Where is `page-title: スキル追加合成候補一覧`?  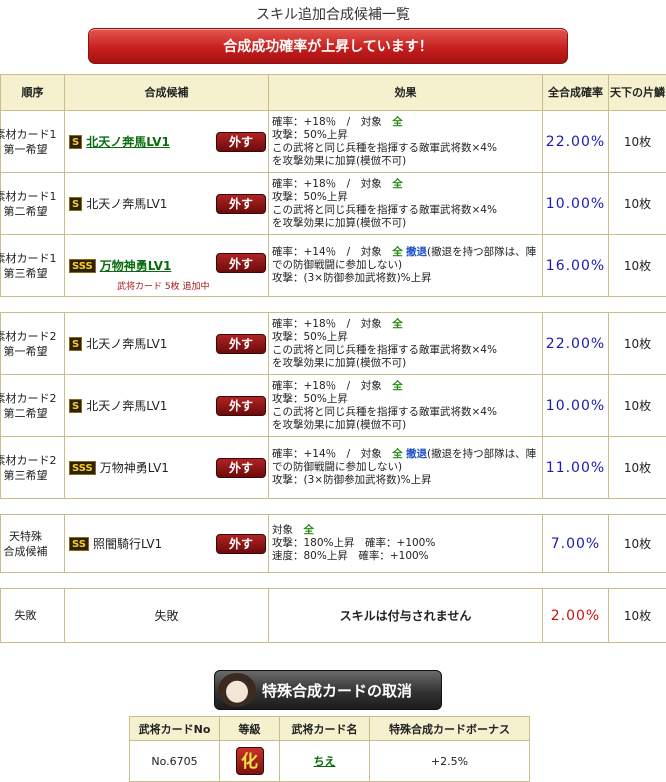
page-title: スキル追加合成候補一覧 is located at coordinates (333, 14).